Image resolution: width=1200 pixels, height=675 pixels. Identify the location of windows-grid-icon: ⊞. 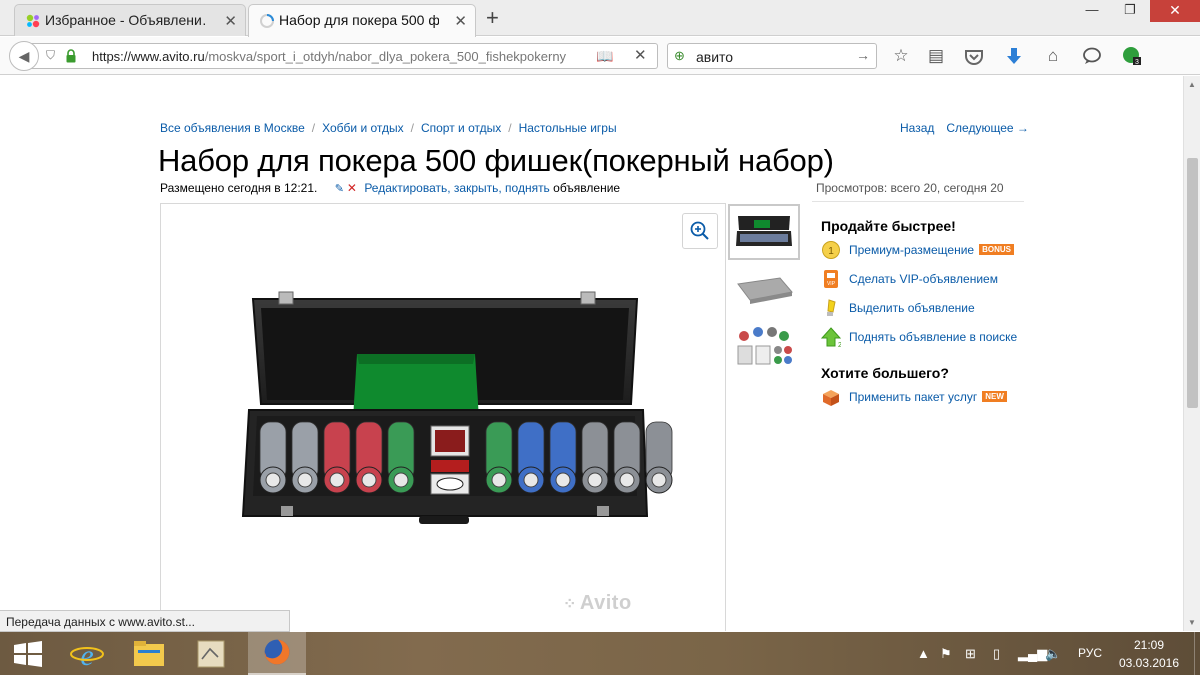
(970, 654).